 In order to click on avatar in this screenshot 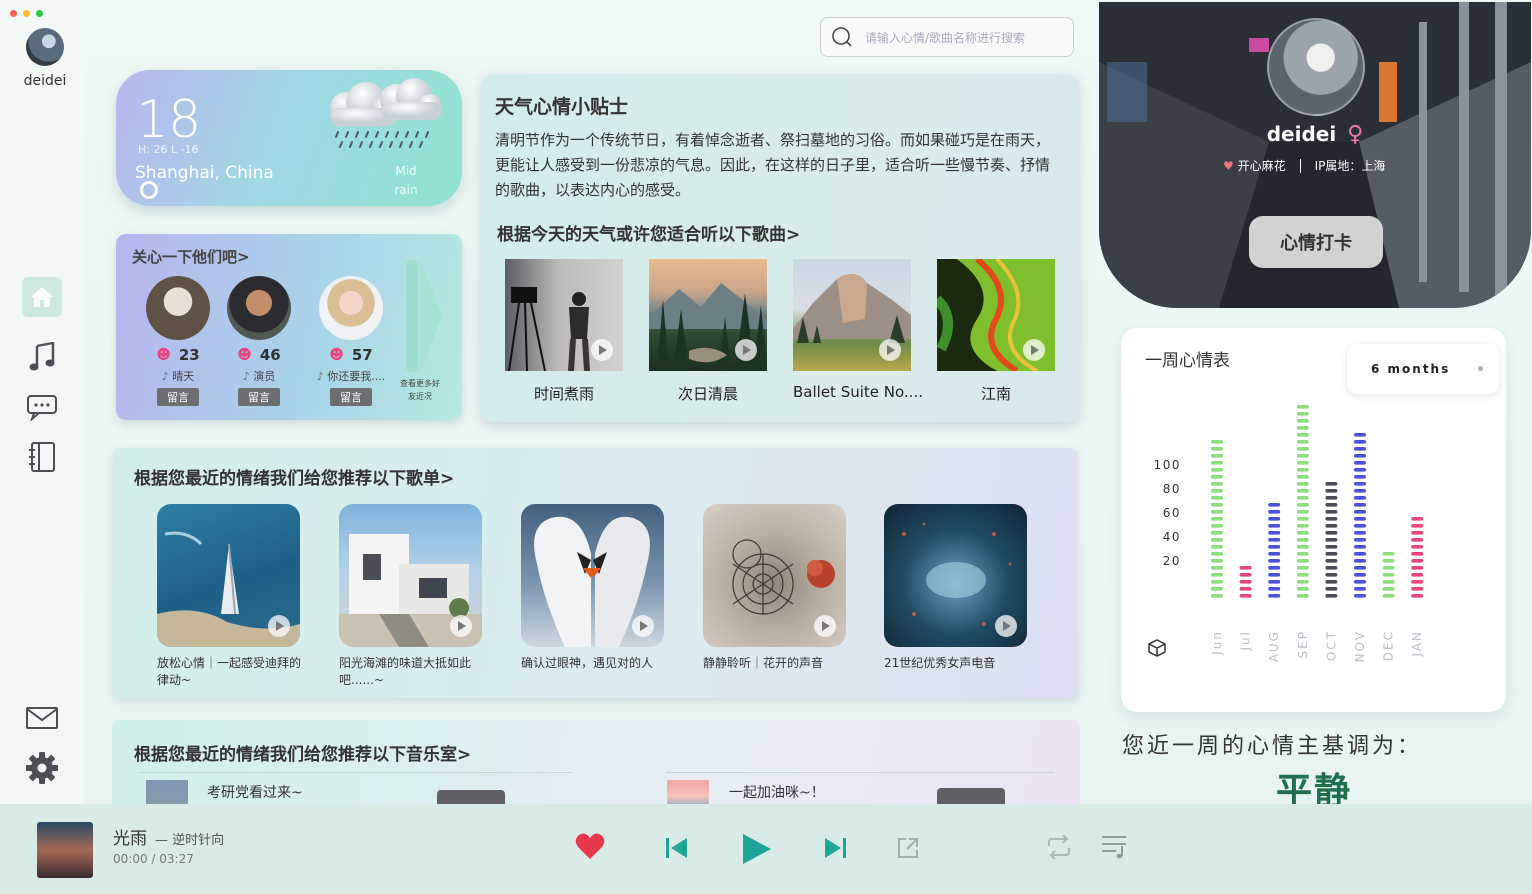, I will do `click(45, 47)`.